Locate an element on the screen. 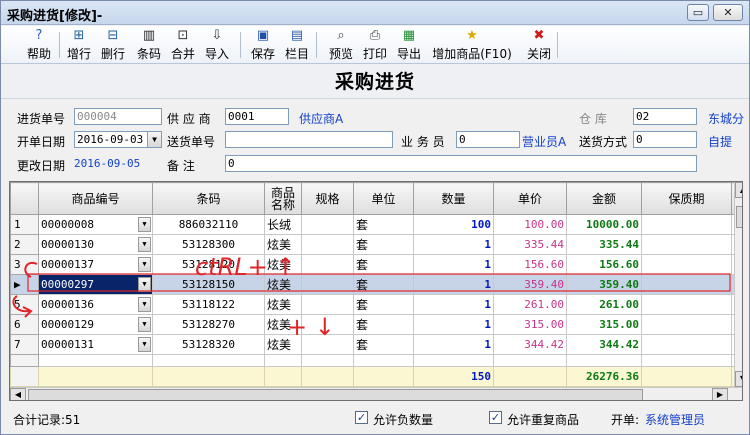  open-date-picker: 2016-09-03 ▼ is located at coordinates (118, 139).